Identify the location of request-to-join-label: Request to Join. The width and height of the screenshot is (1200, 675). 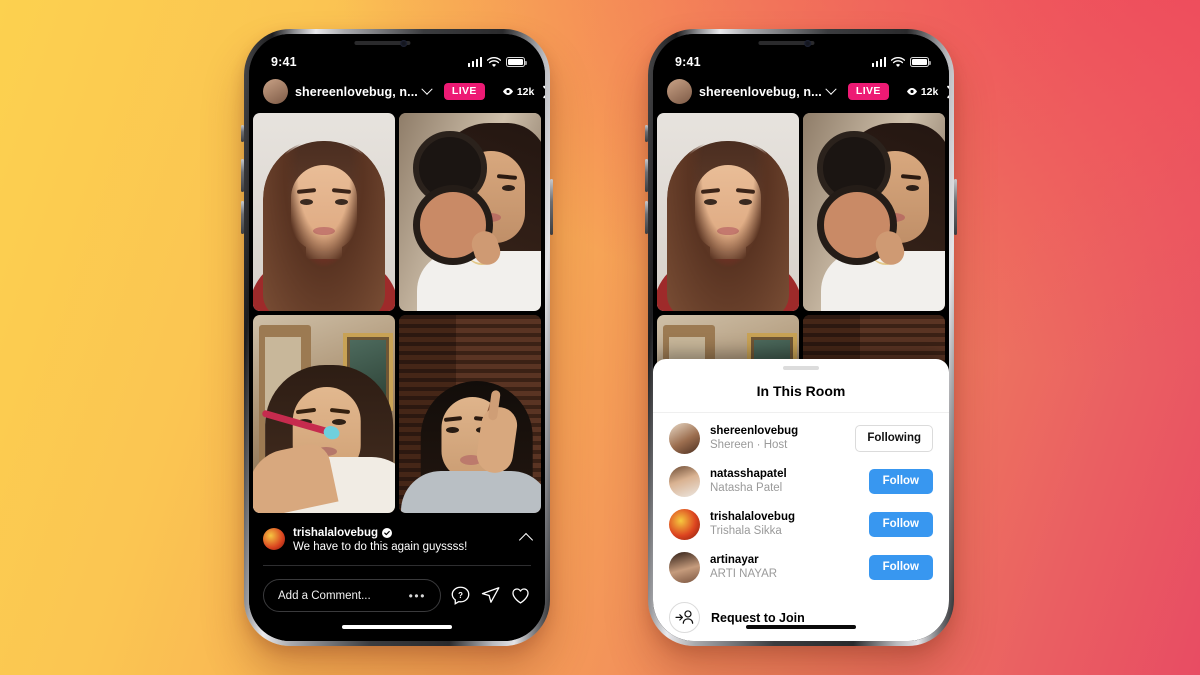
(758, 617).